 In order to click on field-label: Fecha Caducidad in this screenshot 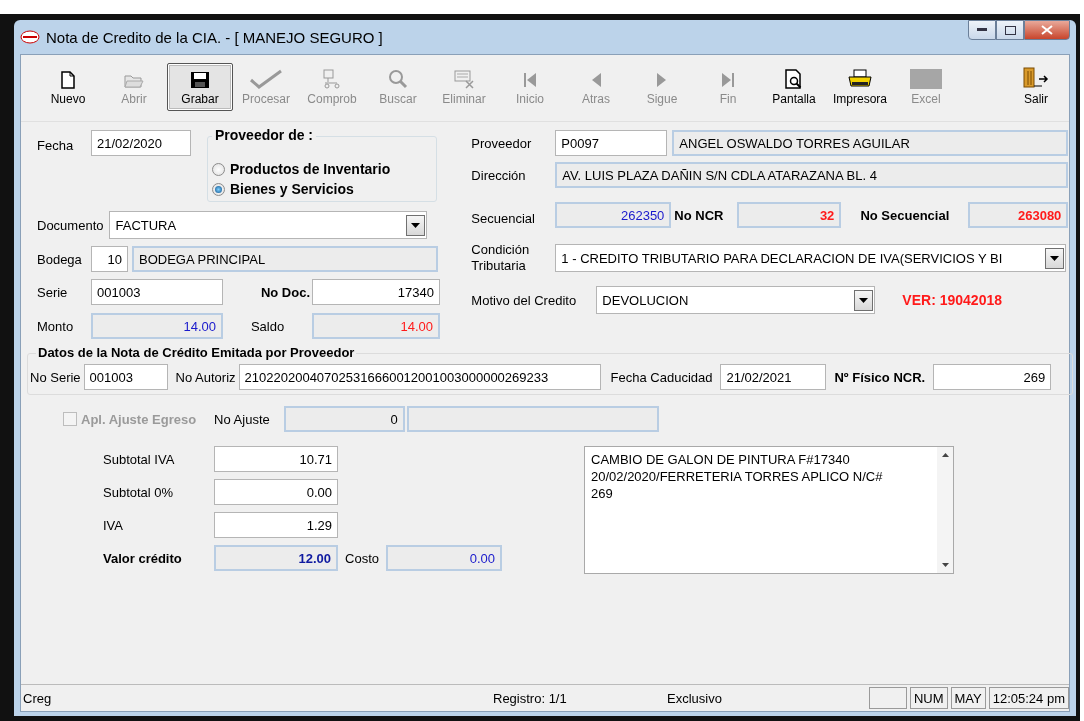, I will do `click(661, 377)`.